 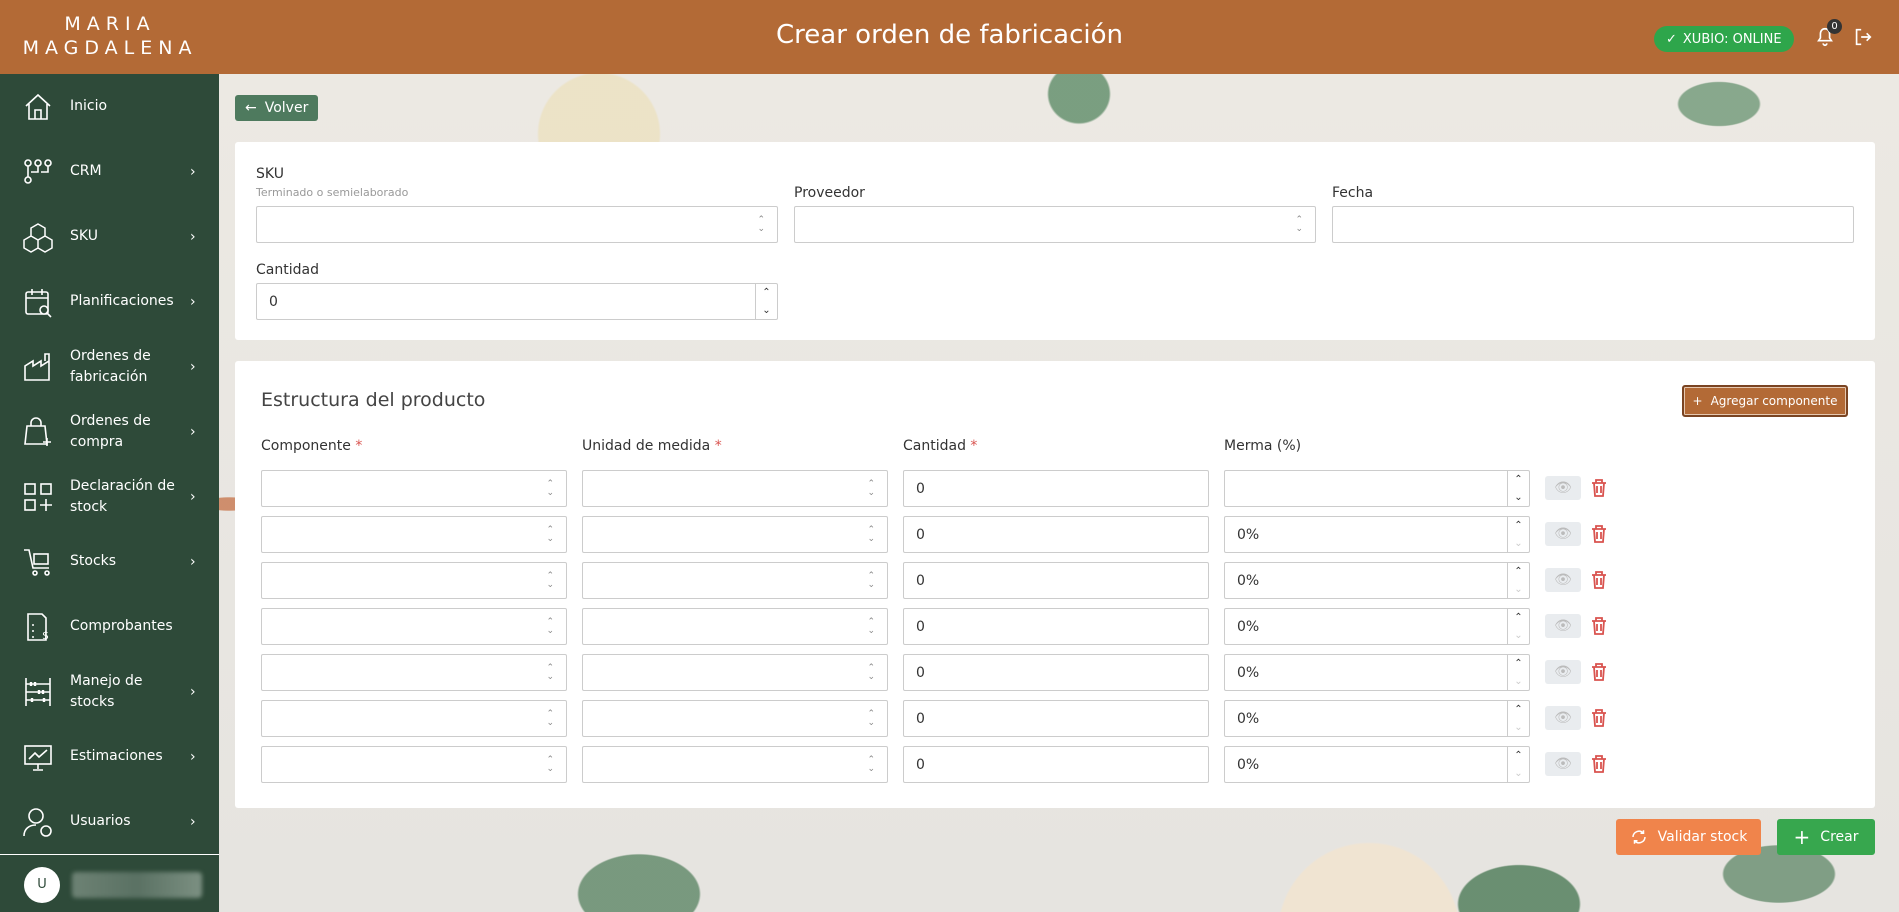 What do you see at coordinates (109, 366) in the screenshot?
I see `sidebar-item-ordenes-fabricacion: Ordenes de fabricación ›` at bounding box center [109, 366].